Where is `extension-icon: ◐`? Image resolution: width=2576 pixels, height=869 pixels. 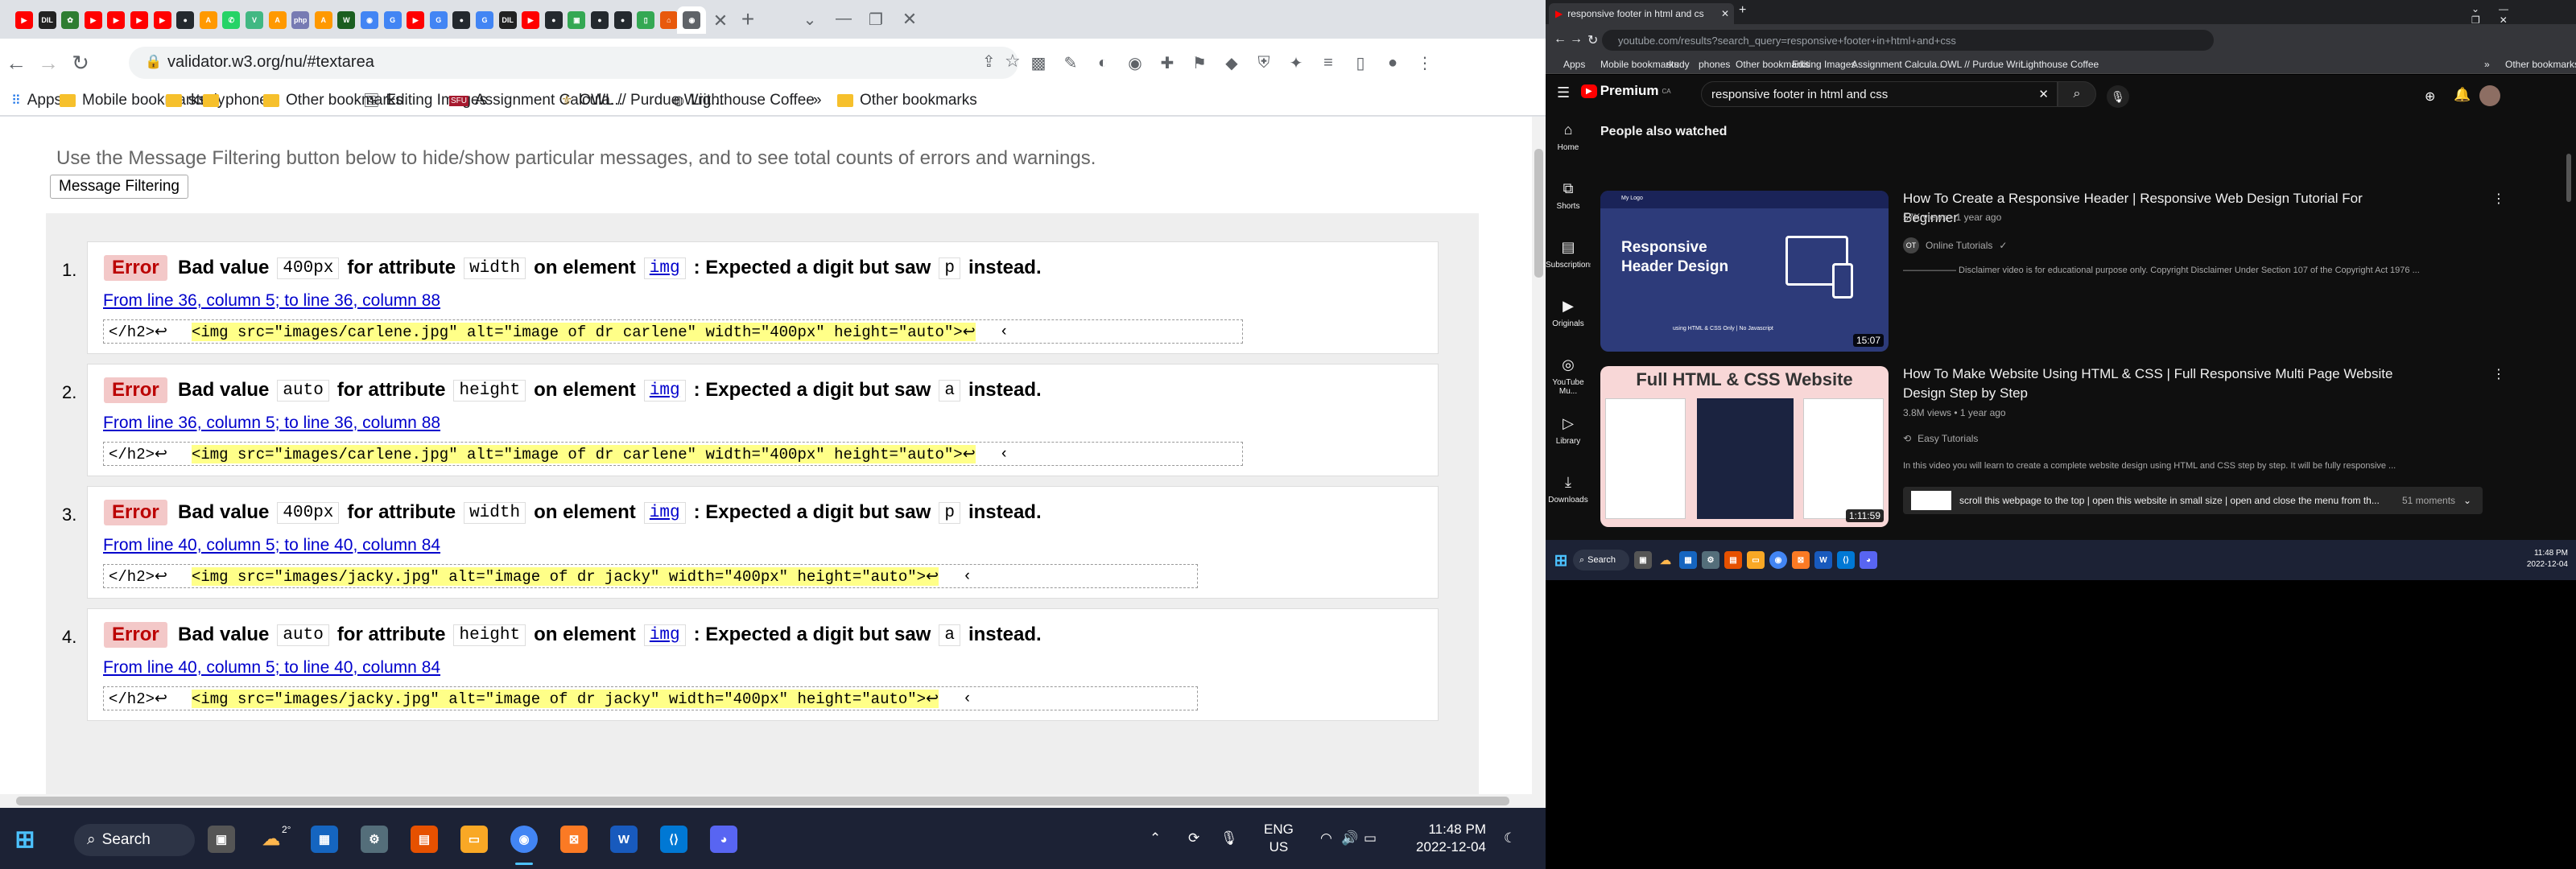 extension-icon: ◐ is located at coordinates (1102, 62).